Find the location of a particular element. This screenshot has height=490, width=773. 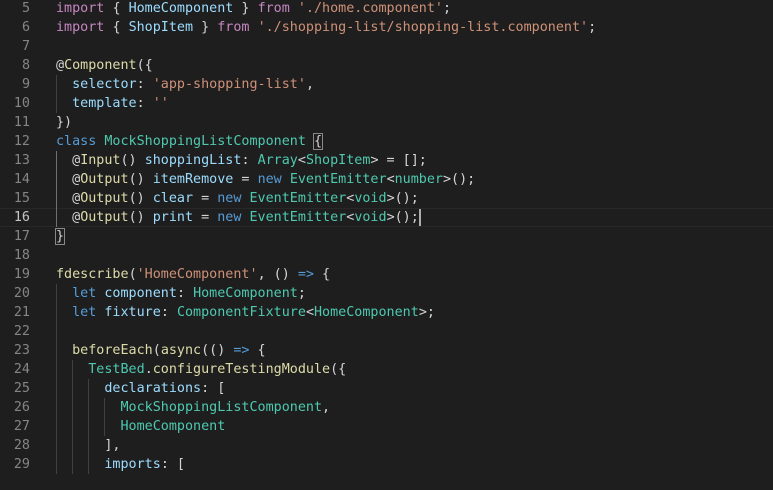

code-token: : [ is located at coordinates (213, 388).